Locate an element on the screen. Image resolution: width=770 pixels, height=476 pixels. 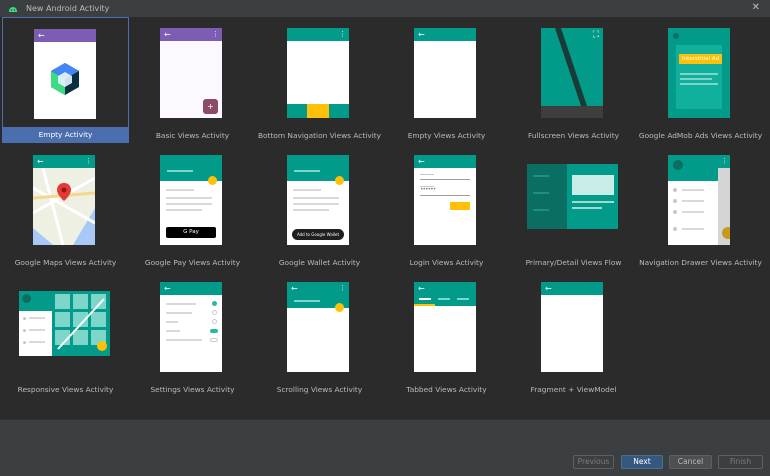
template-label: Scrolling Views Activity is located at coordinates (319, 389).